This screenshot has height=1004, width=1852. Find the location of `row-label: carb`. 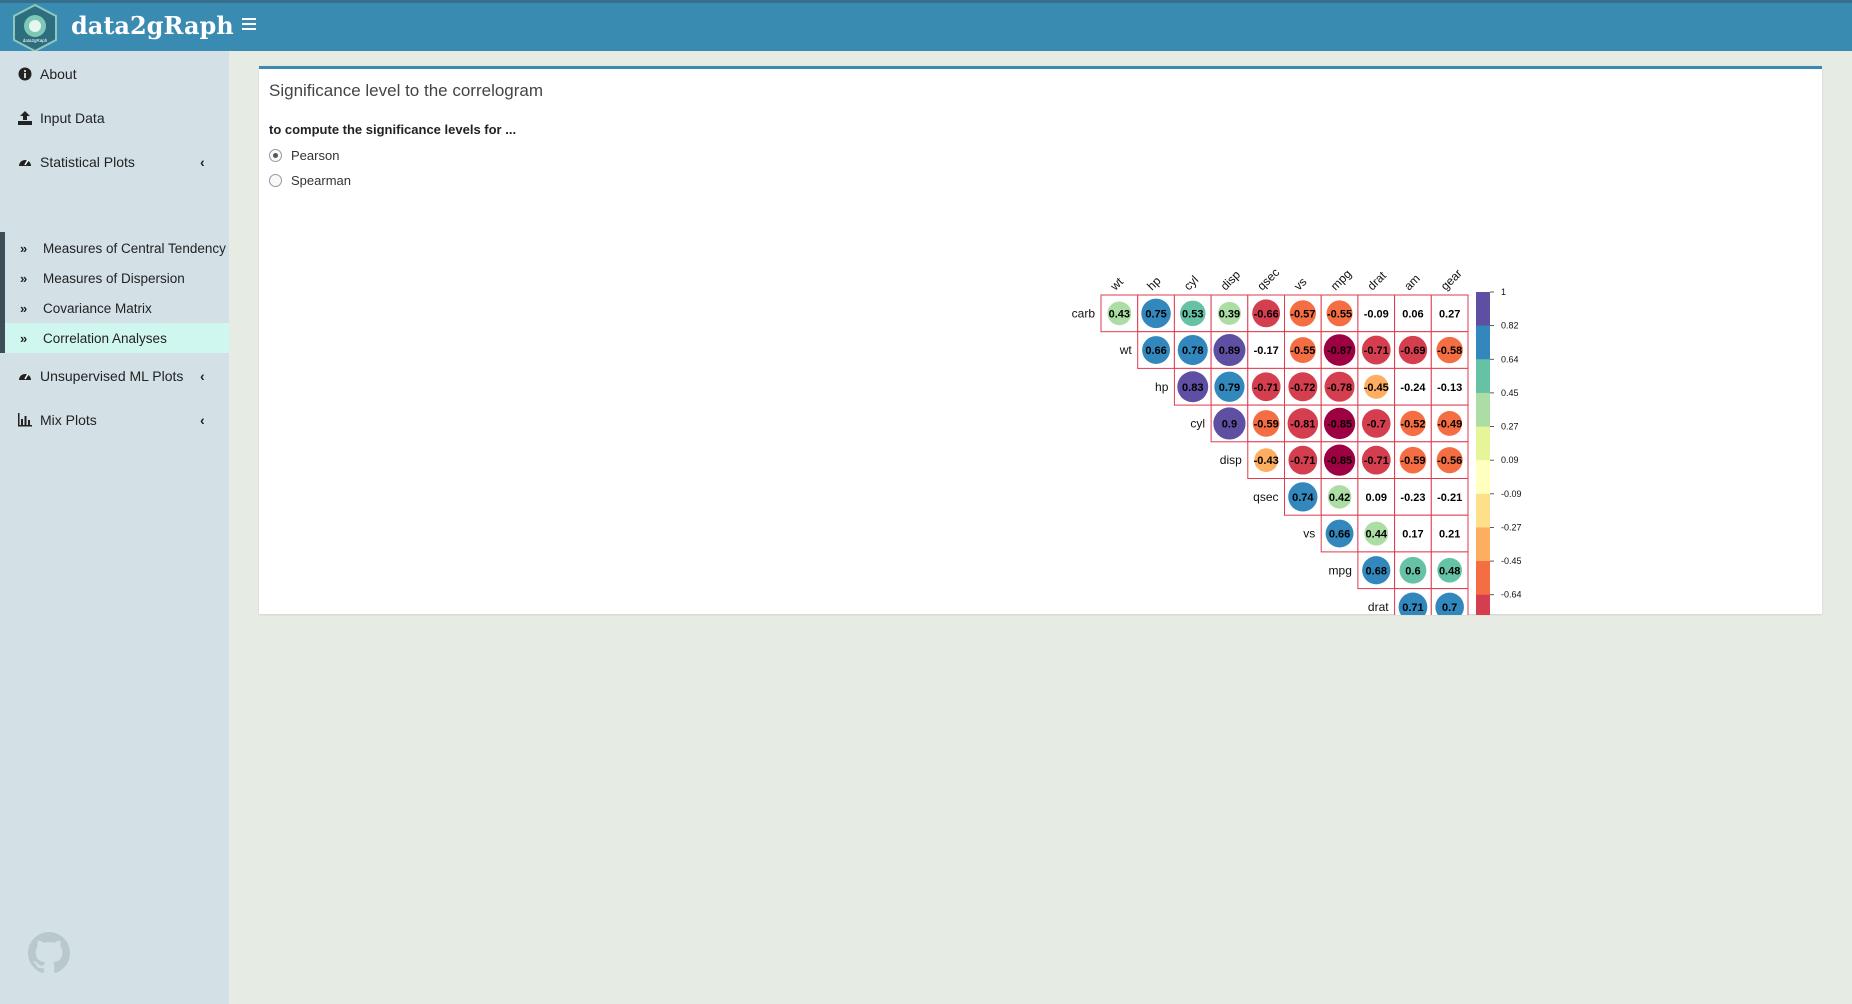

row-label: carb is located at coordinates (1084, 313).